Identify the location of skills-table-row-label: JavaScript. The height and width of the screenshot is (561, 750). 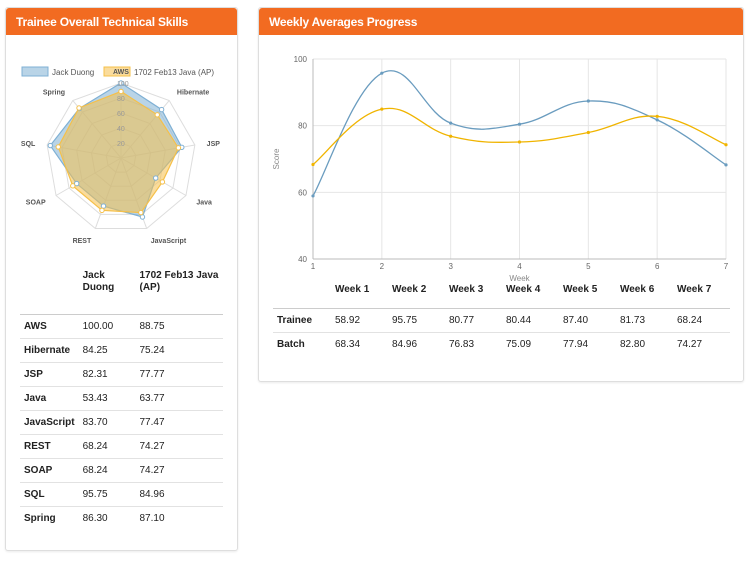
(49, 422).